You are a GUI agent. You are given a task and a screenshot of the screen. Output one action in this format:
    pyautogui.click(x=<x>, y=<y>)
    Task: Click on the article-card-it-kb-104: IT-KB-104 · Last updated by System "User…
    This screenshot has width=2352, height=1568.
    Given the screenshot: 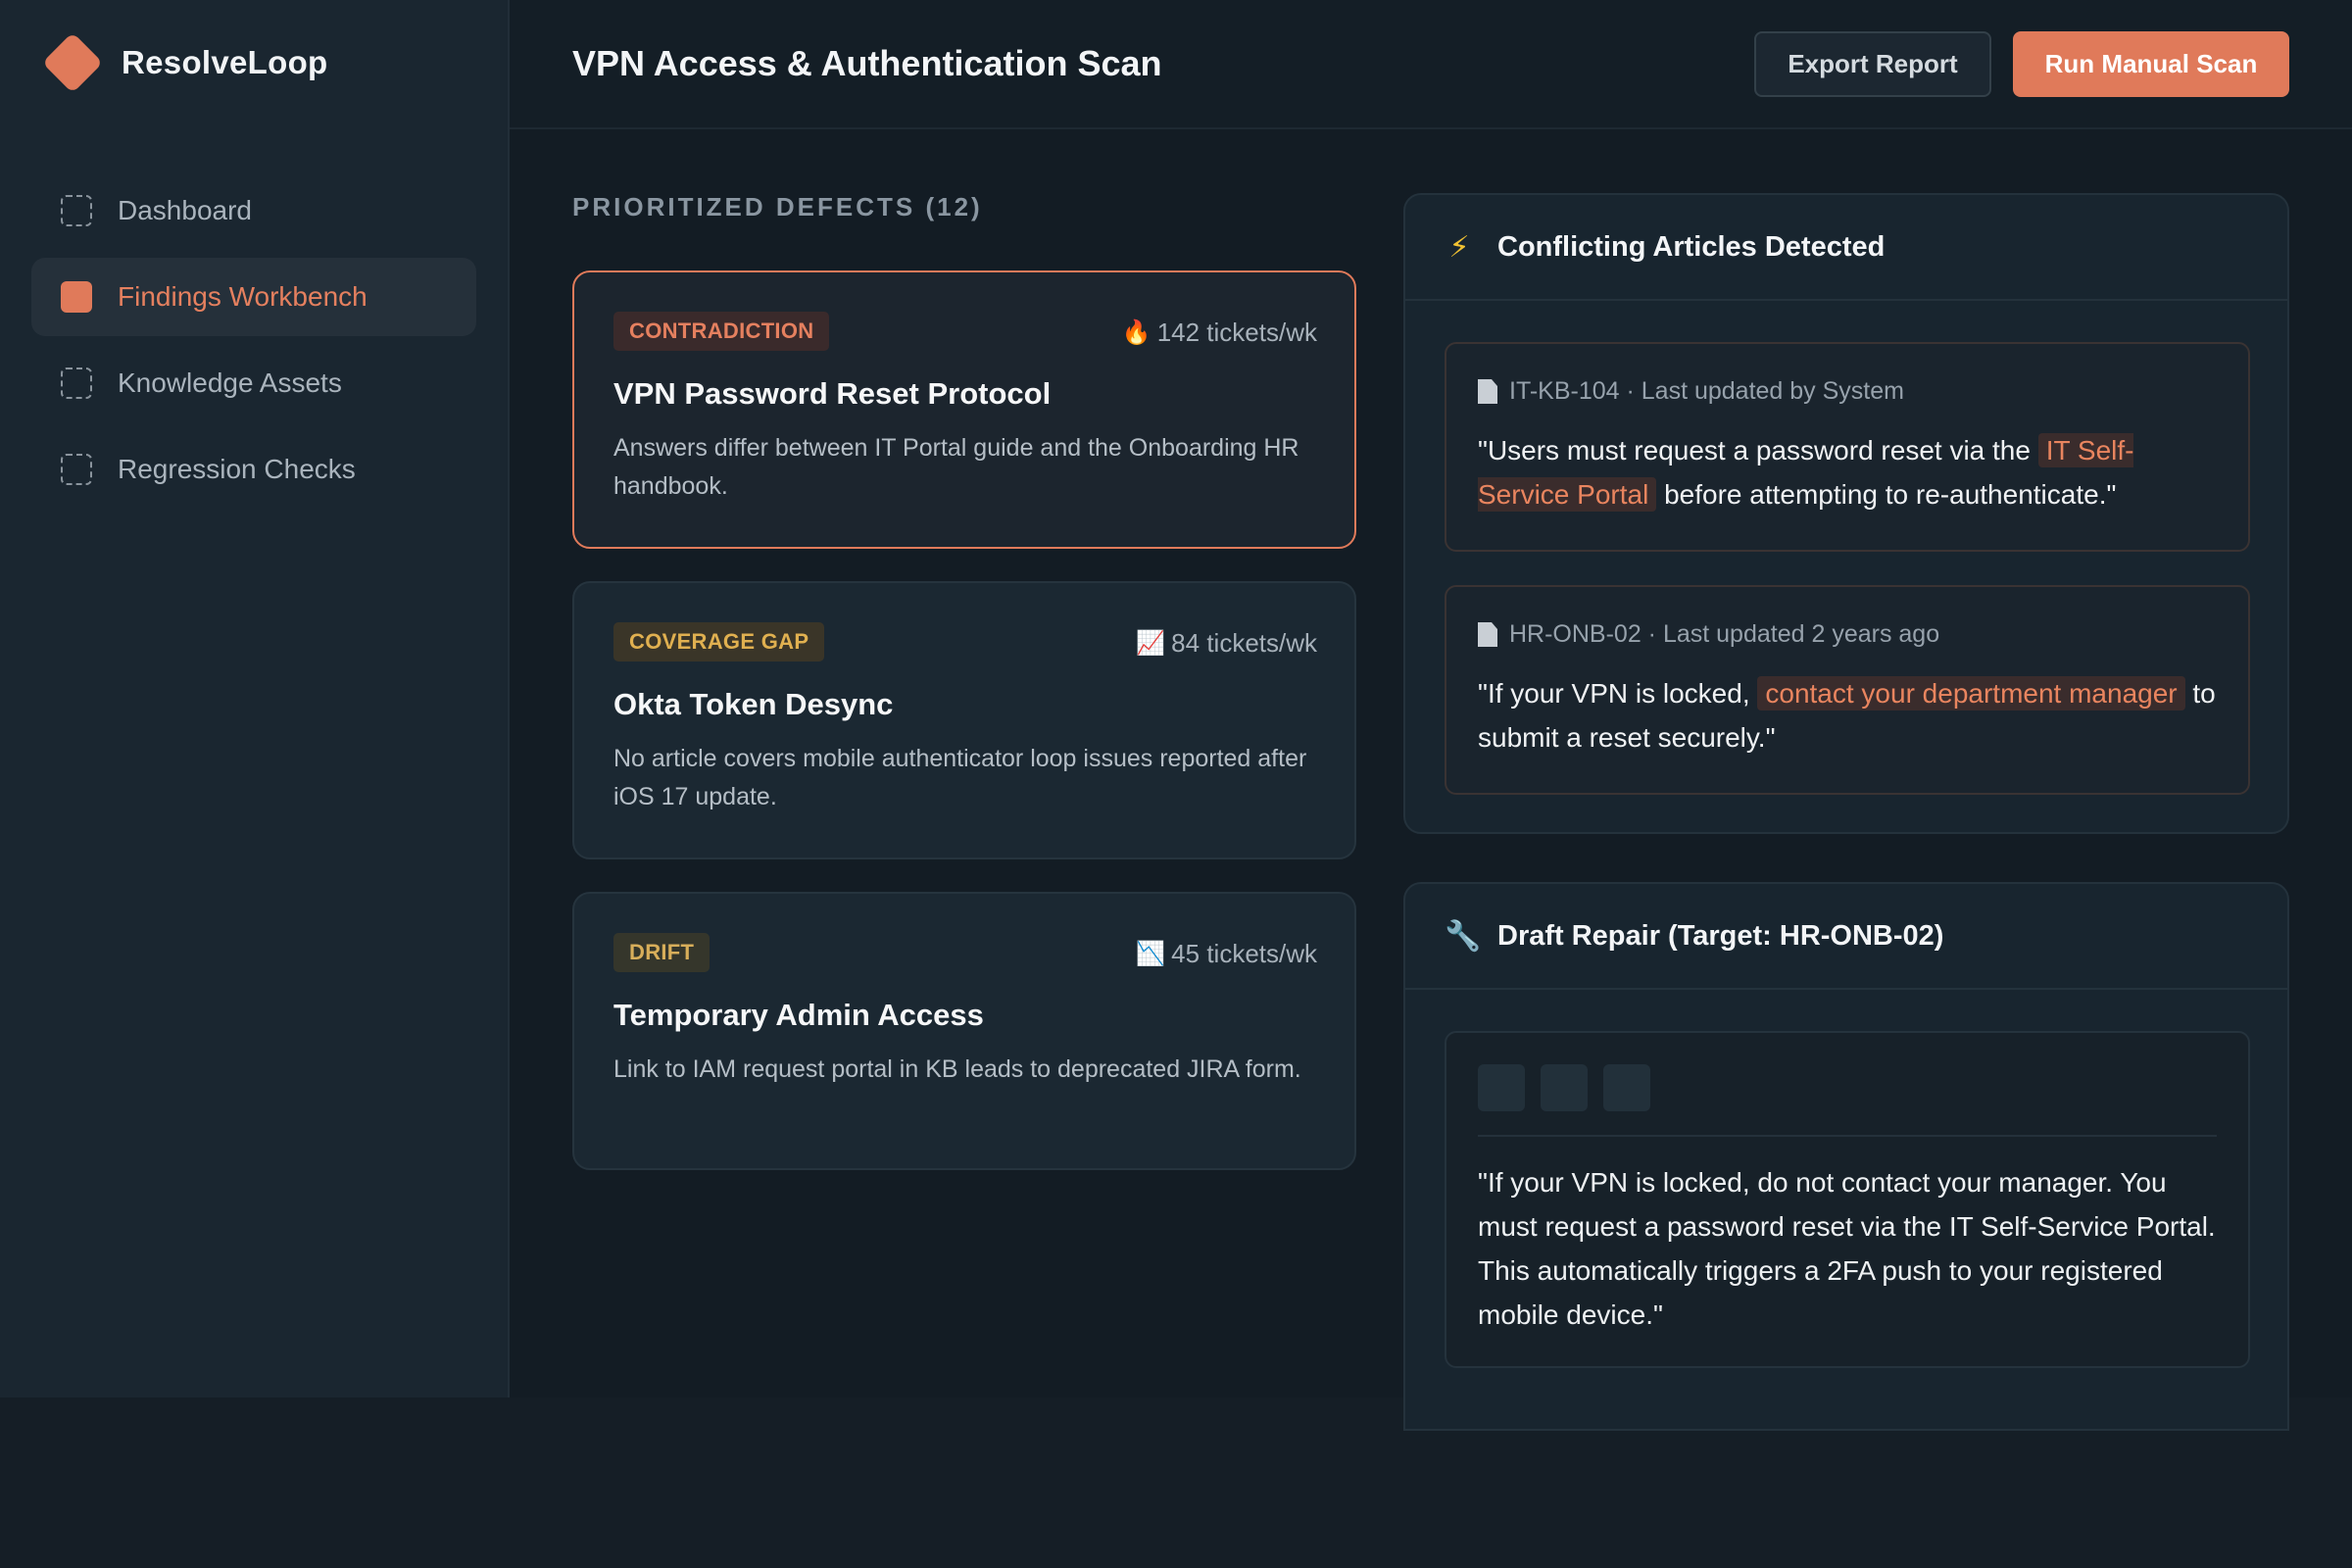 What is the action you would take?
    pyautogui.click(x=1847, y=447)
    